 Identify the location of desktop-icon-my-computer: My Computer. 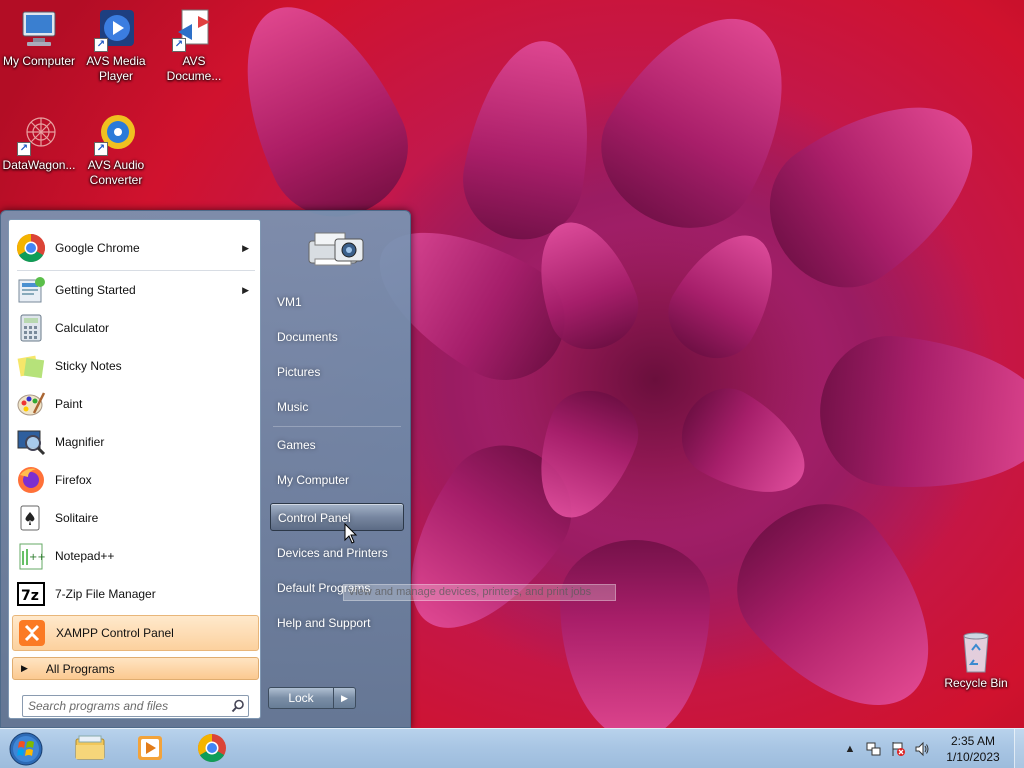
(39, 38).